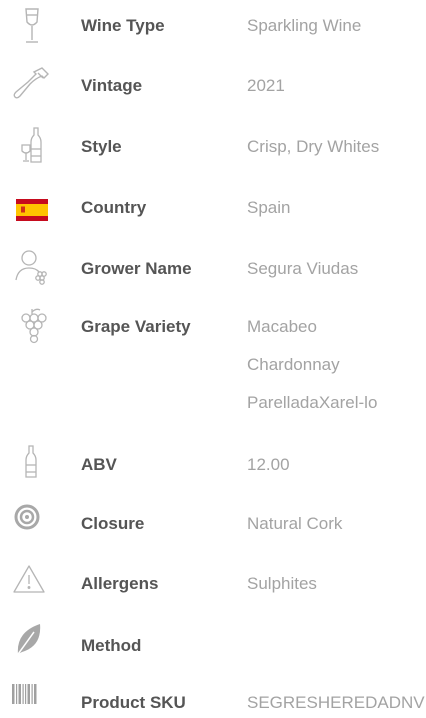 The image size is (426, 718). What do you see at coordinates (32, 582) in the screenshot?
I see `warning-icon` at bounding box center [32, 582].